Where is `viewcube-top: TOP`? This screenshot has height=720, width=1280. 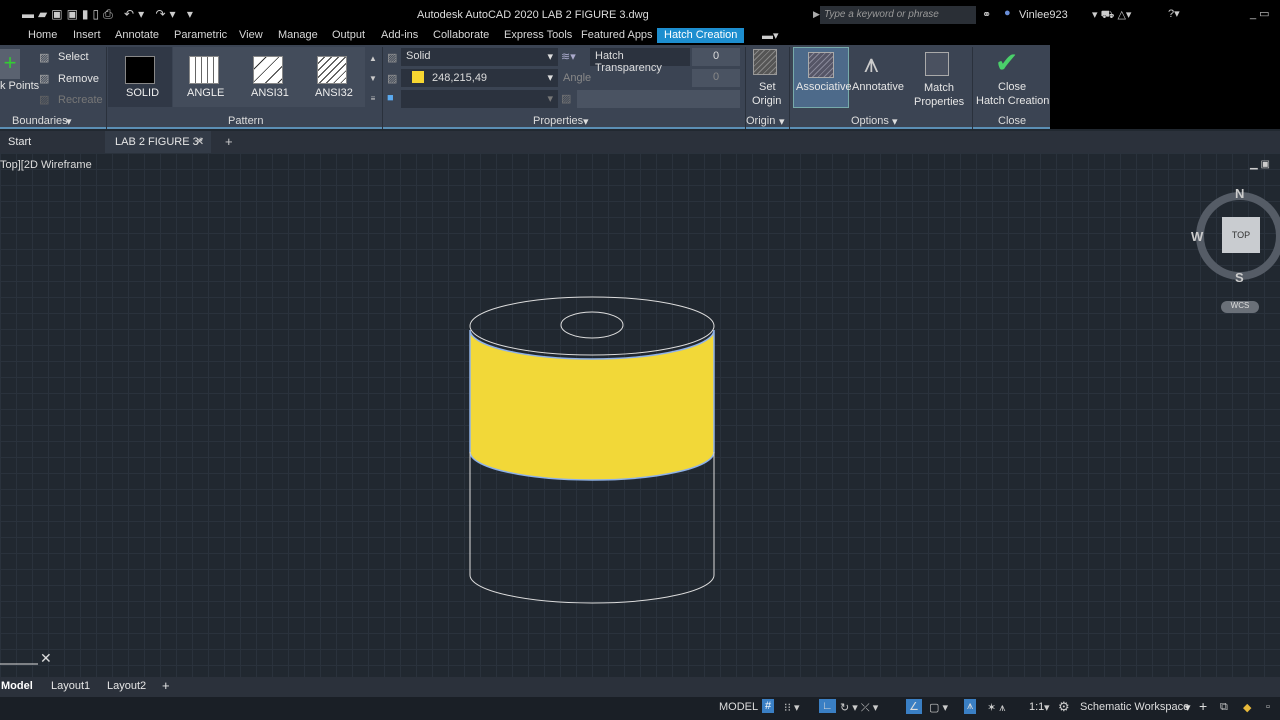 viewcube-top: TOP is located at coordinates (1241, 235).